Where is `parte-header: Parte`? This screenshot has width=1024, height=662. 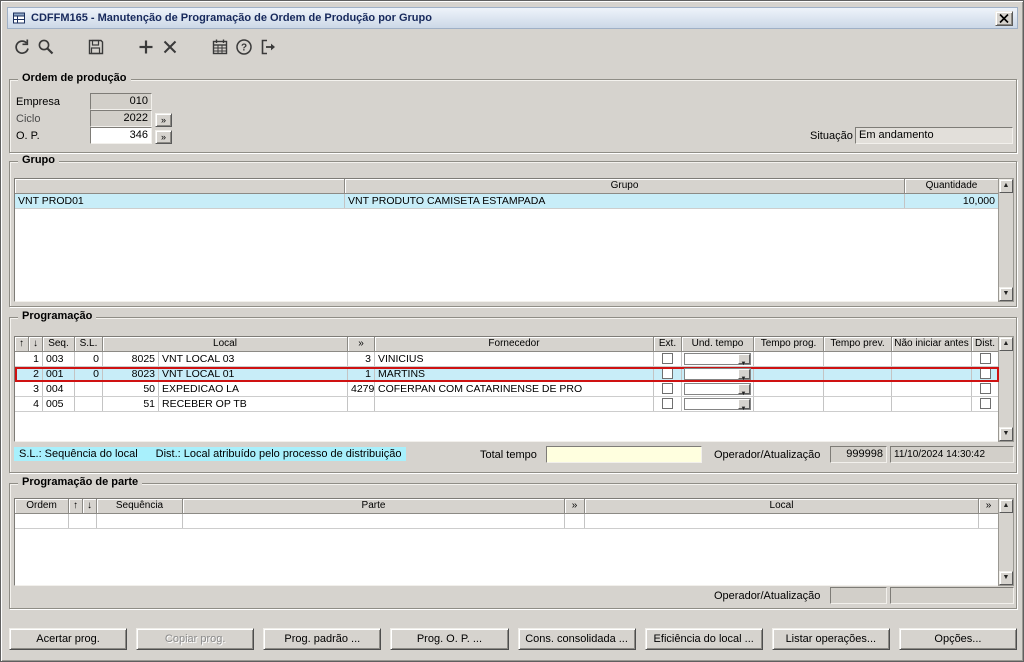 parte-header: Parte is located at coordinates (374, 506).